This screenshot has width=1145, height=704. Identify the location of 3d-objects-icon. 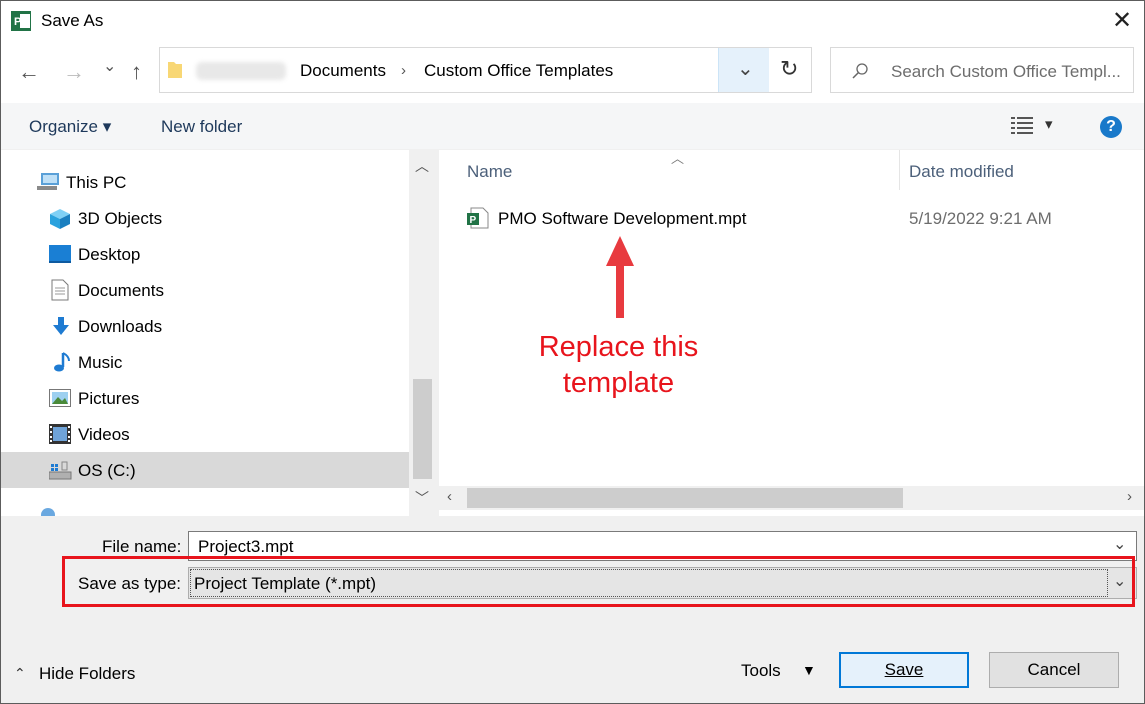
(60, 219).